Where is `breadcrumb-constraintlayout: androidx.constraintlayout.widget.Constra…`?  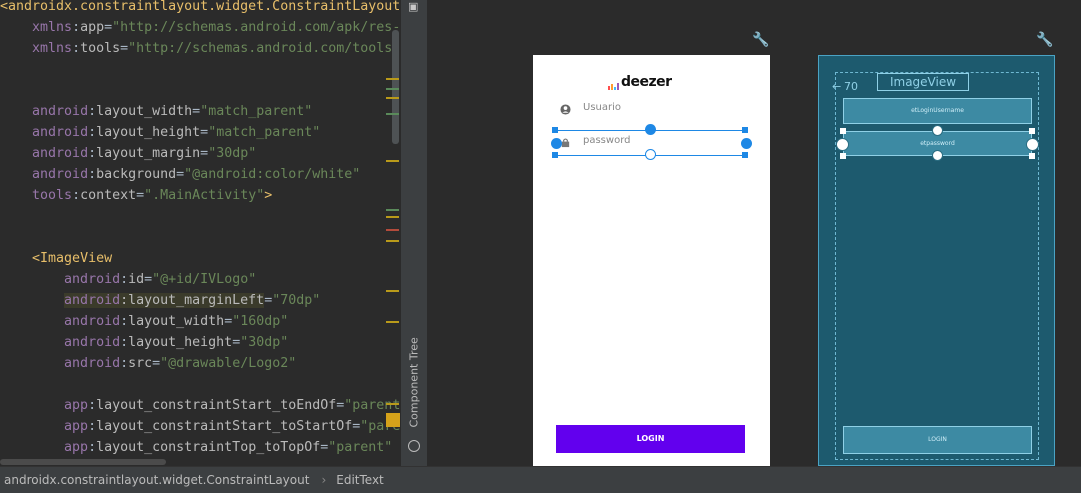 breadcrumb-constraintlayout: androidx.constraintlayout.widget.Constra… is located at coordinates (156, 480).